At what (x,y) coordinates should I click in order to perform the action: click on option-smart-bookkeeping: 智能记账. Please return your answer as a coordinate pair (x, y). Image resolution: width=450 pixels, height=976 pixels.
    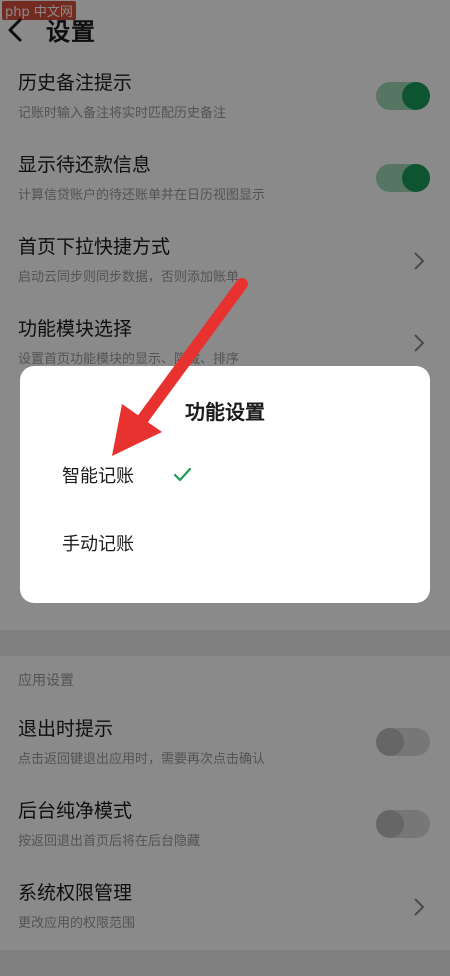
    Looking at the image, I should click on (225, 476).